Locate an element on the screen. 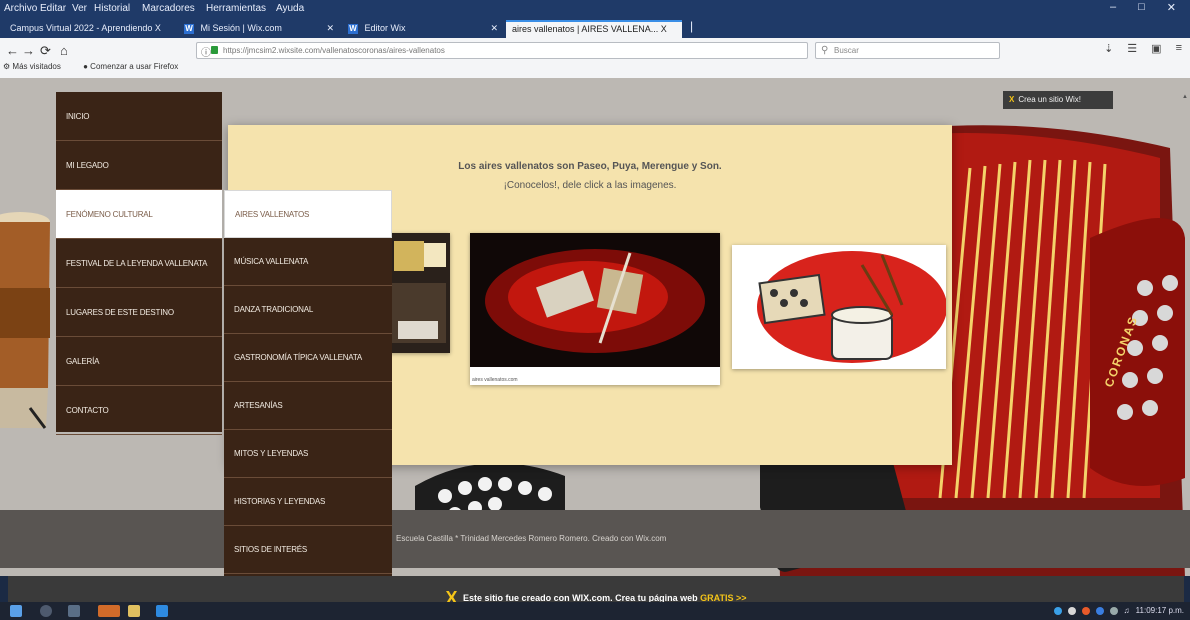 This screenshot has width=1190, height=620. gallery-image-paseo is located at coordinates (419, 293).